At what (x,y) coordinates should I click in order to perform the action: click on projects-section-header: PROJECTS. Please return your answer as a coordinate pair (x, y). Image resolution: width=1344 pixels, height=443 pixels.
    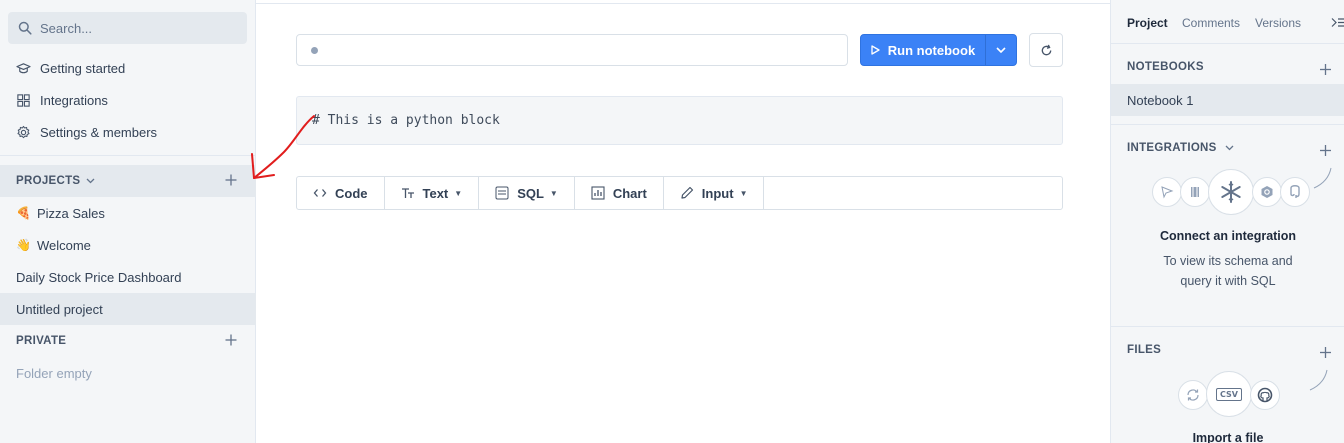
    Looking at the image, I should click on (128, 181).